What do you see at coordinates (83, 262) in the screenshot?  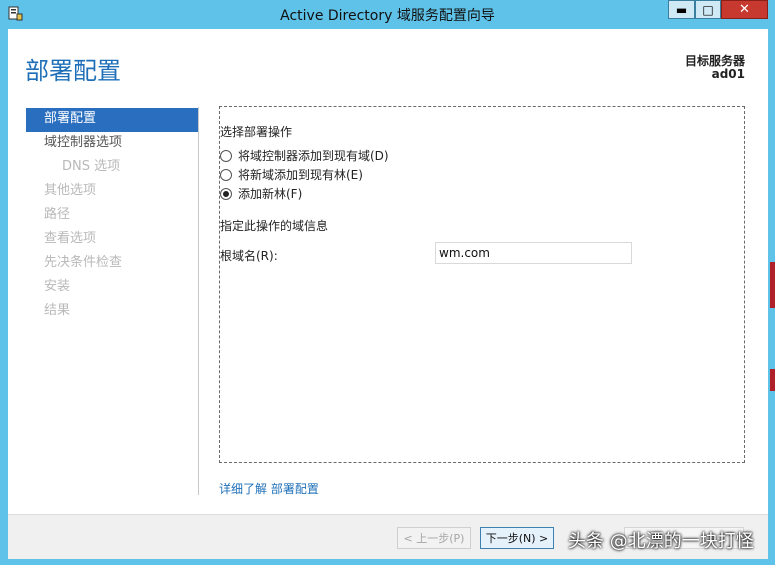 I see `nav-item-prereq: 先决条件检查` at bounding box center [83, 262].